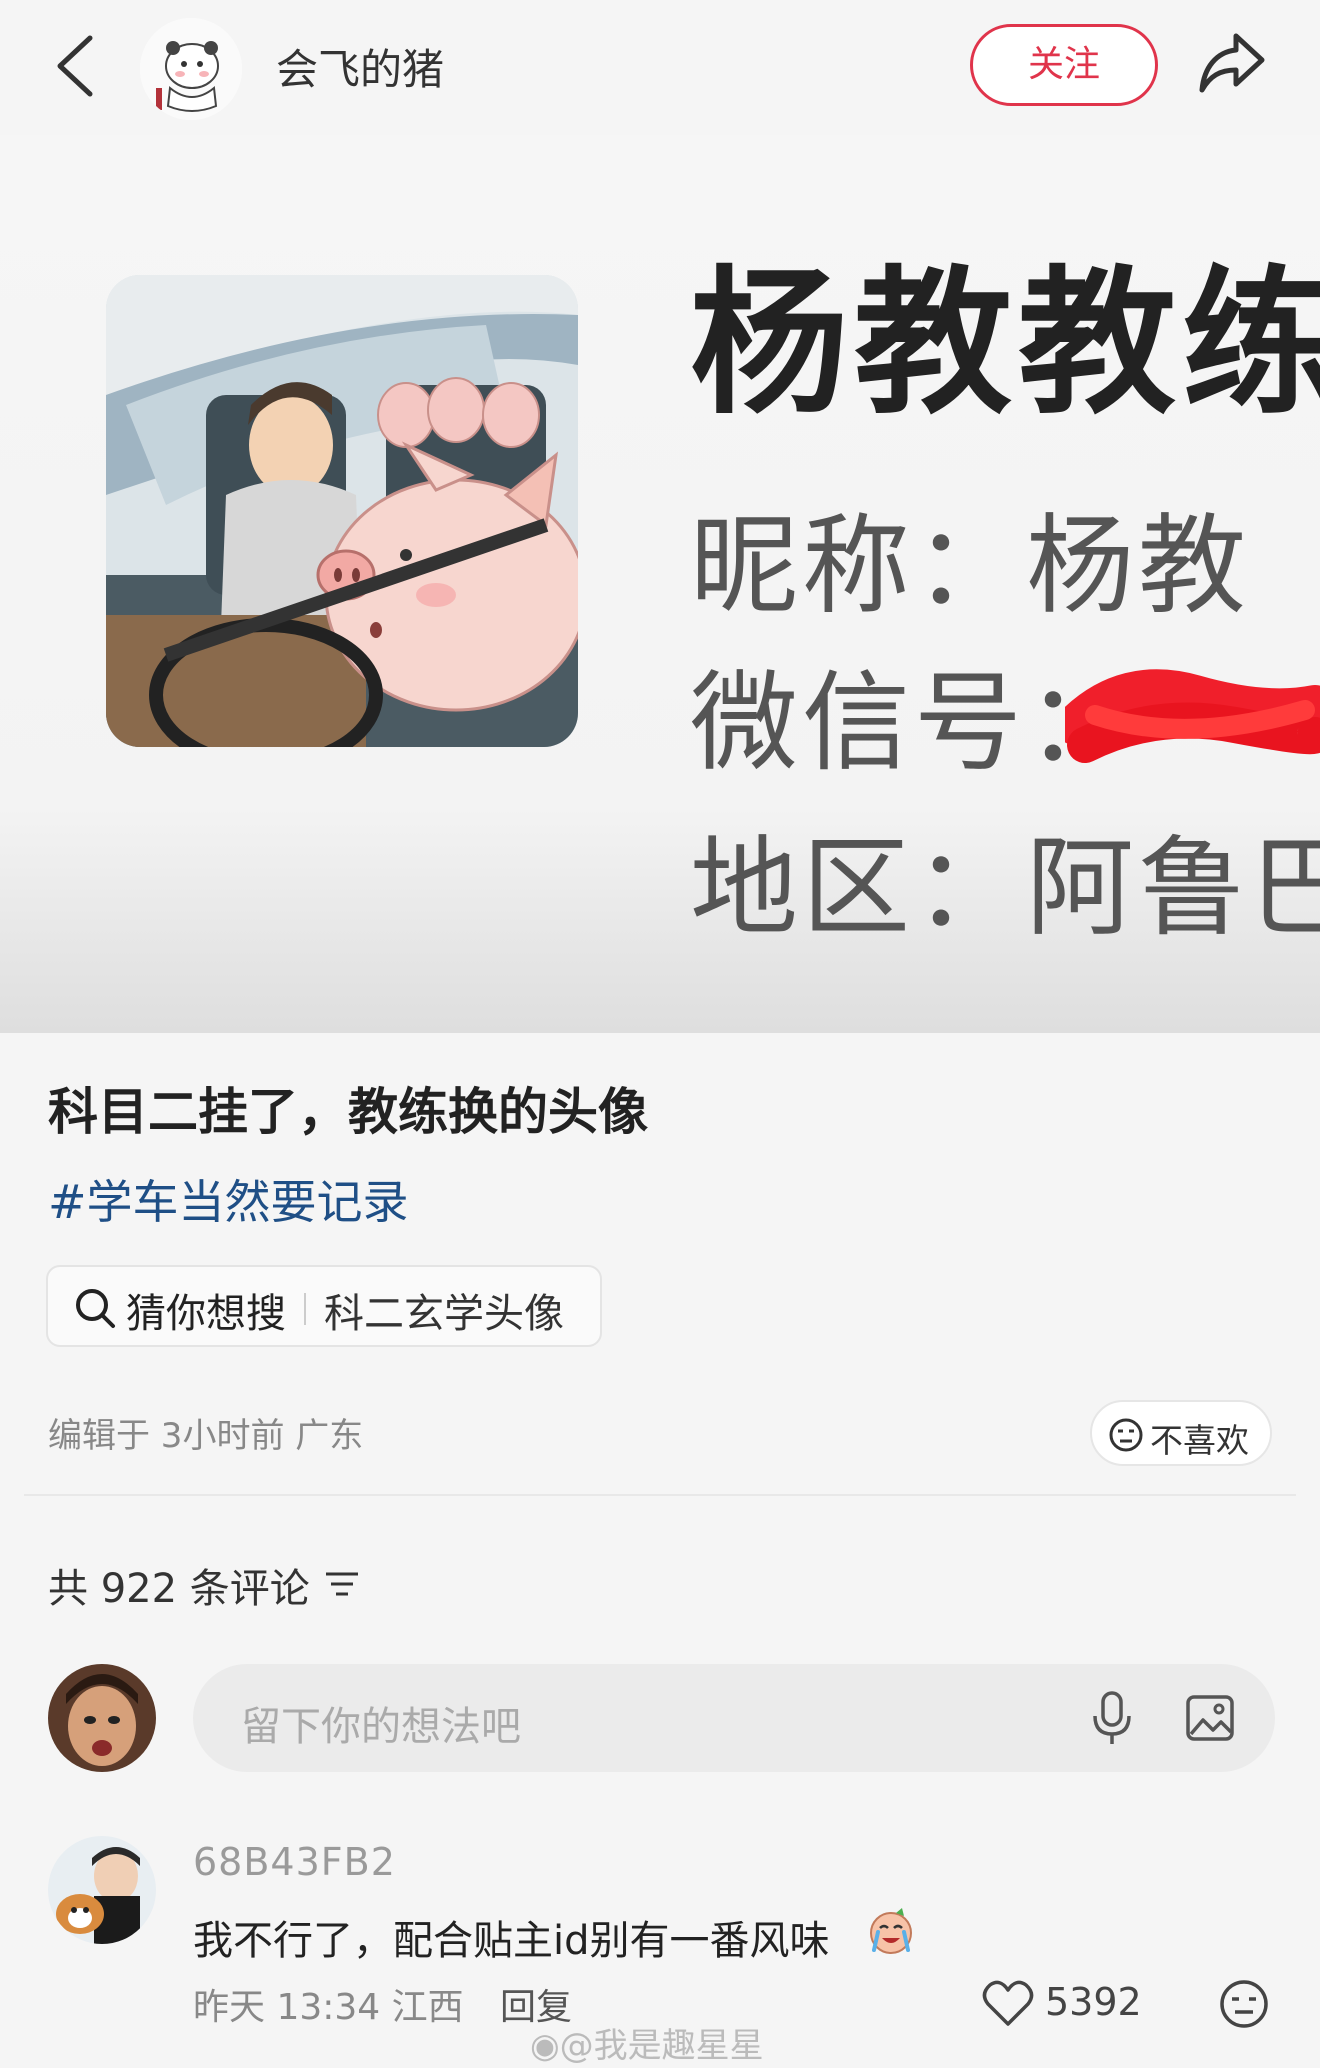  What do you see at coordinates (970, 566) in the screenshot?
I see `poster-nickname: 昵称：杨教` at bounding box center [970, 566].